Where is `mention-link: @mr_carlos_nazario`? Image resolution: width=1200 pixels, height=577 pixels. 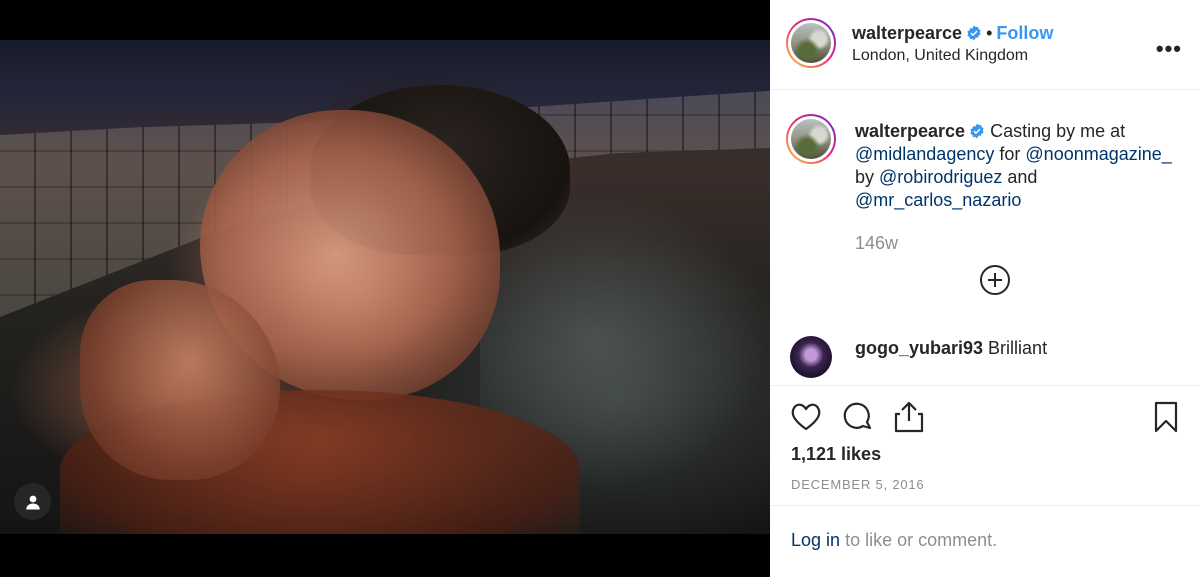 mention-link: @mr_carlos_nazario is located at coordinates (938, 200).